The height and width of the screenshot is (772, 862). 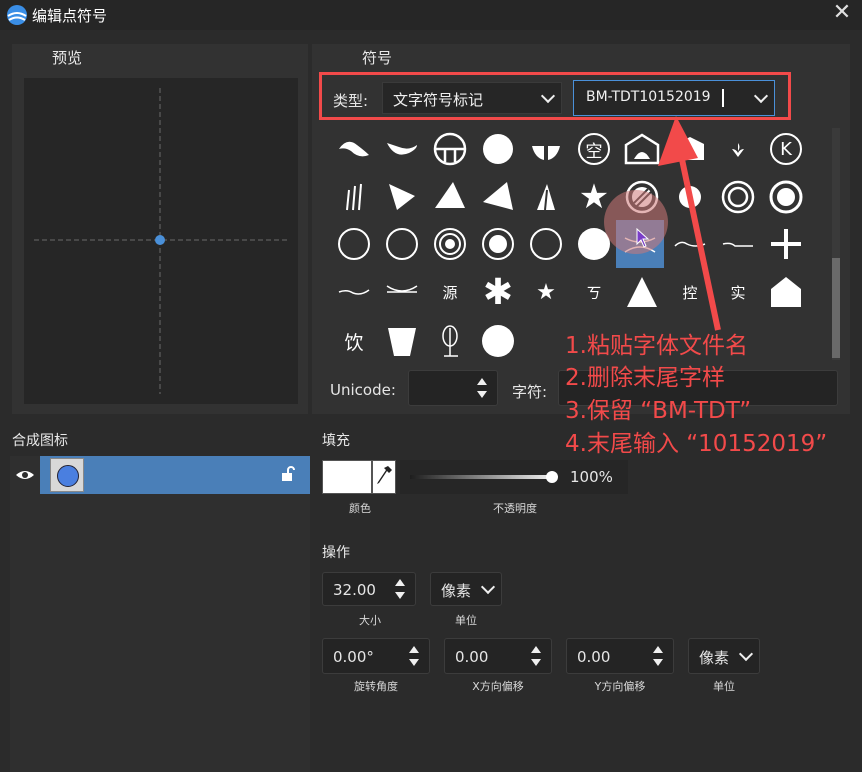 I want to click on symbol-cell-target, so click(x=450, y=244).